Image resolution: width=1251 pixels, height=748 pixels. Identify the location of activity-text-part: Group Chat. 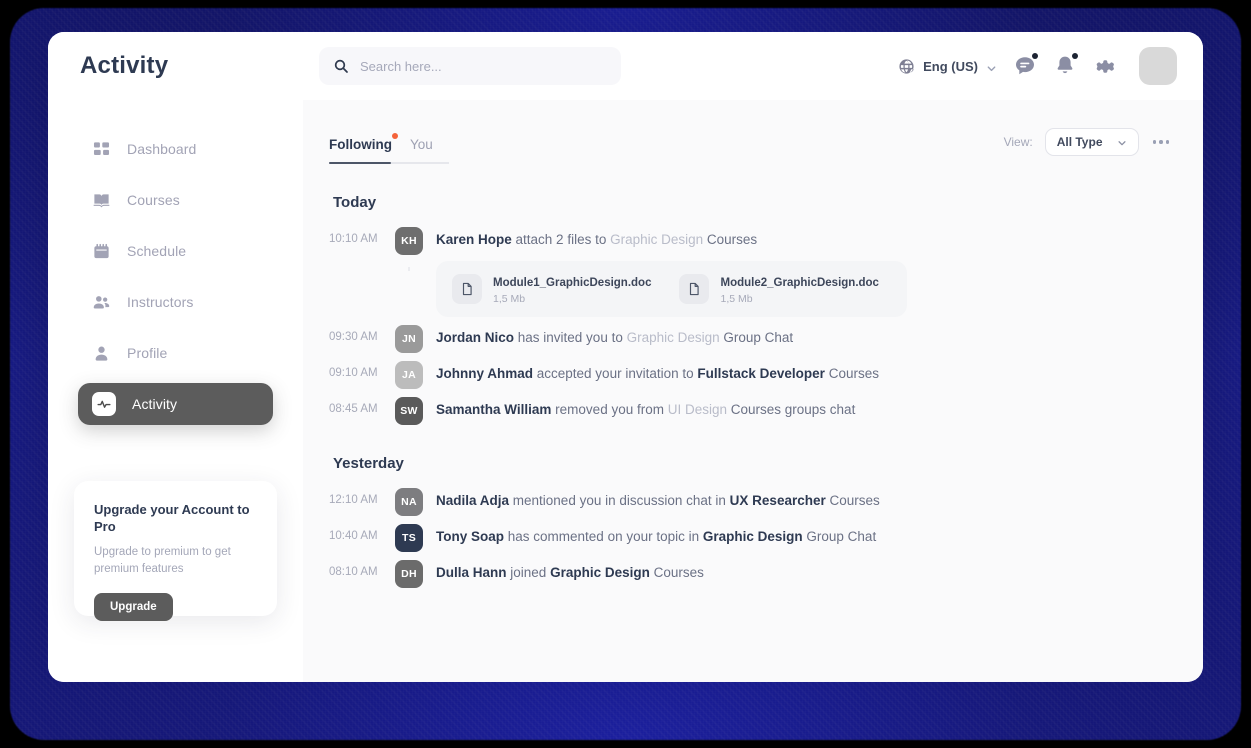
(756, 338).